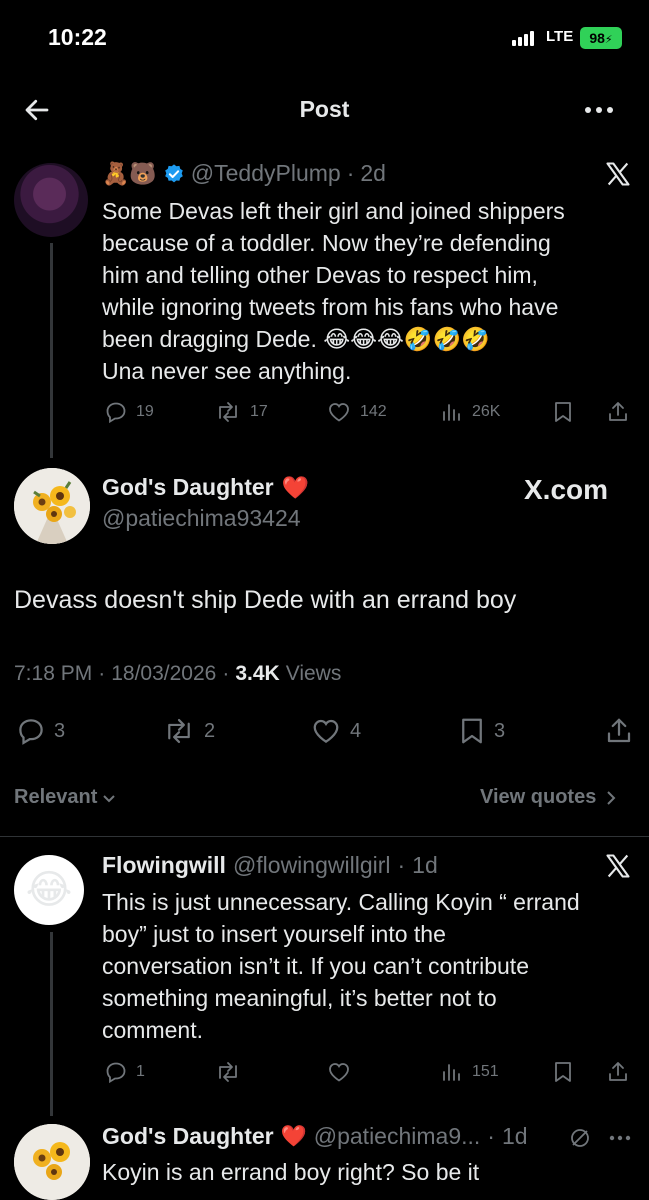 This screenshot has width=649, height=1200. I want to click on reply-button: 3, so click(40, 731).